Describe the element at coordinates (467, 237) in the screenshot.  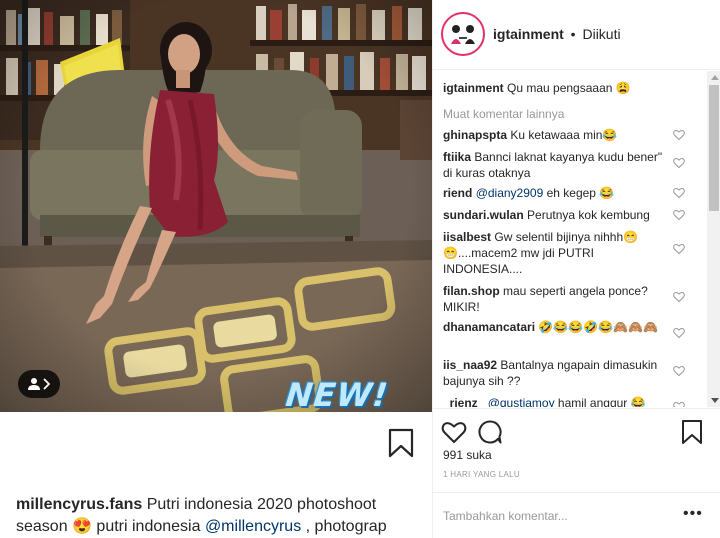
I see `comment-username: iisalbest` at that location.